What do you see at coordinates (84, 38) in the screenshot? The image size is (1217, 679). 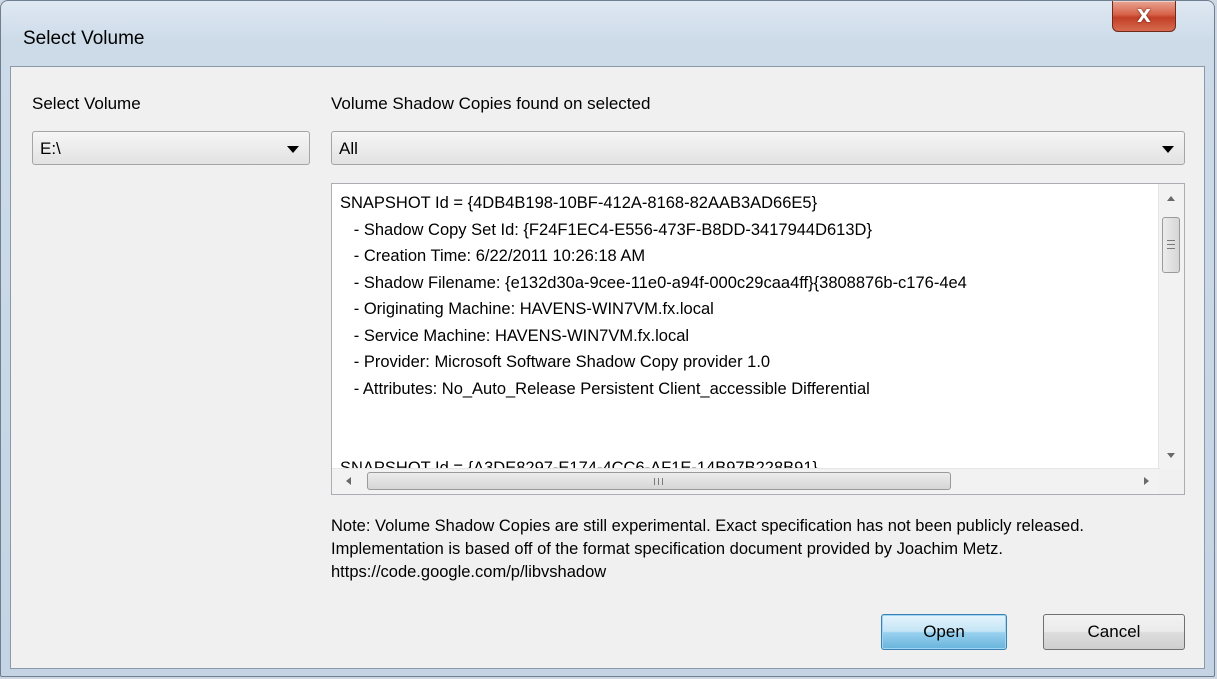 I see `window-title: Select Volume` at bounding box center [84, 38].